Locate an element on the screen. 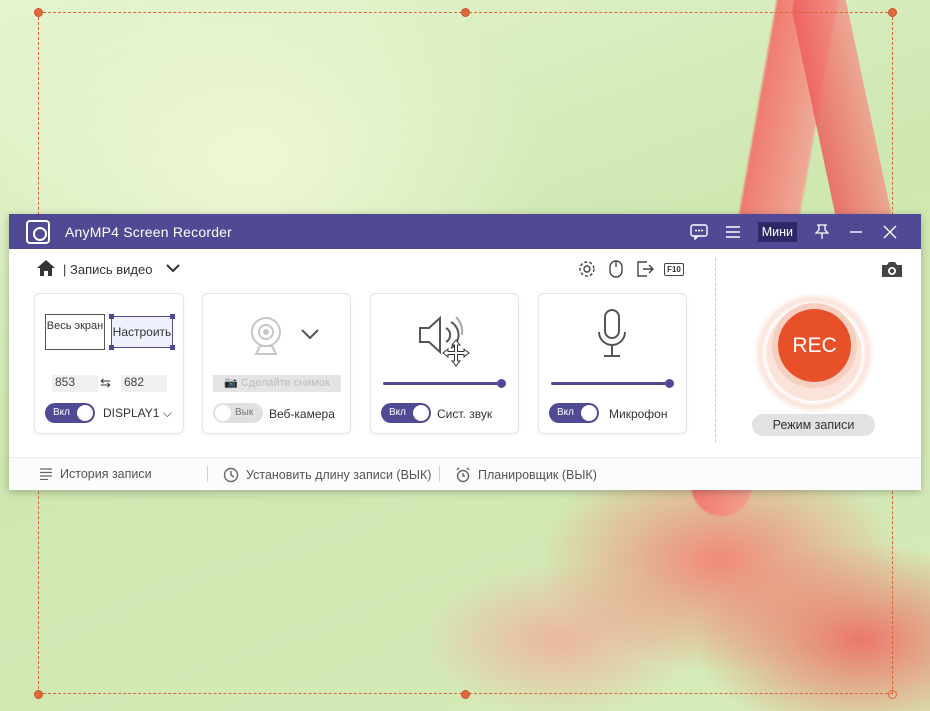  system-sound-label: Сист. звук is located at coordinates (465, 414).